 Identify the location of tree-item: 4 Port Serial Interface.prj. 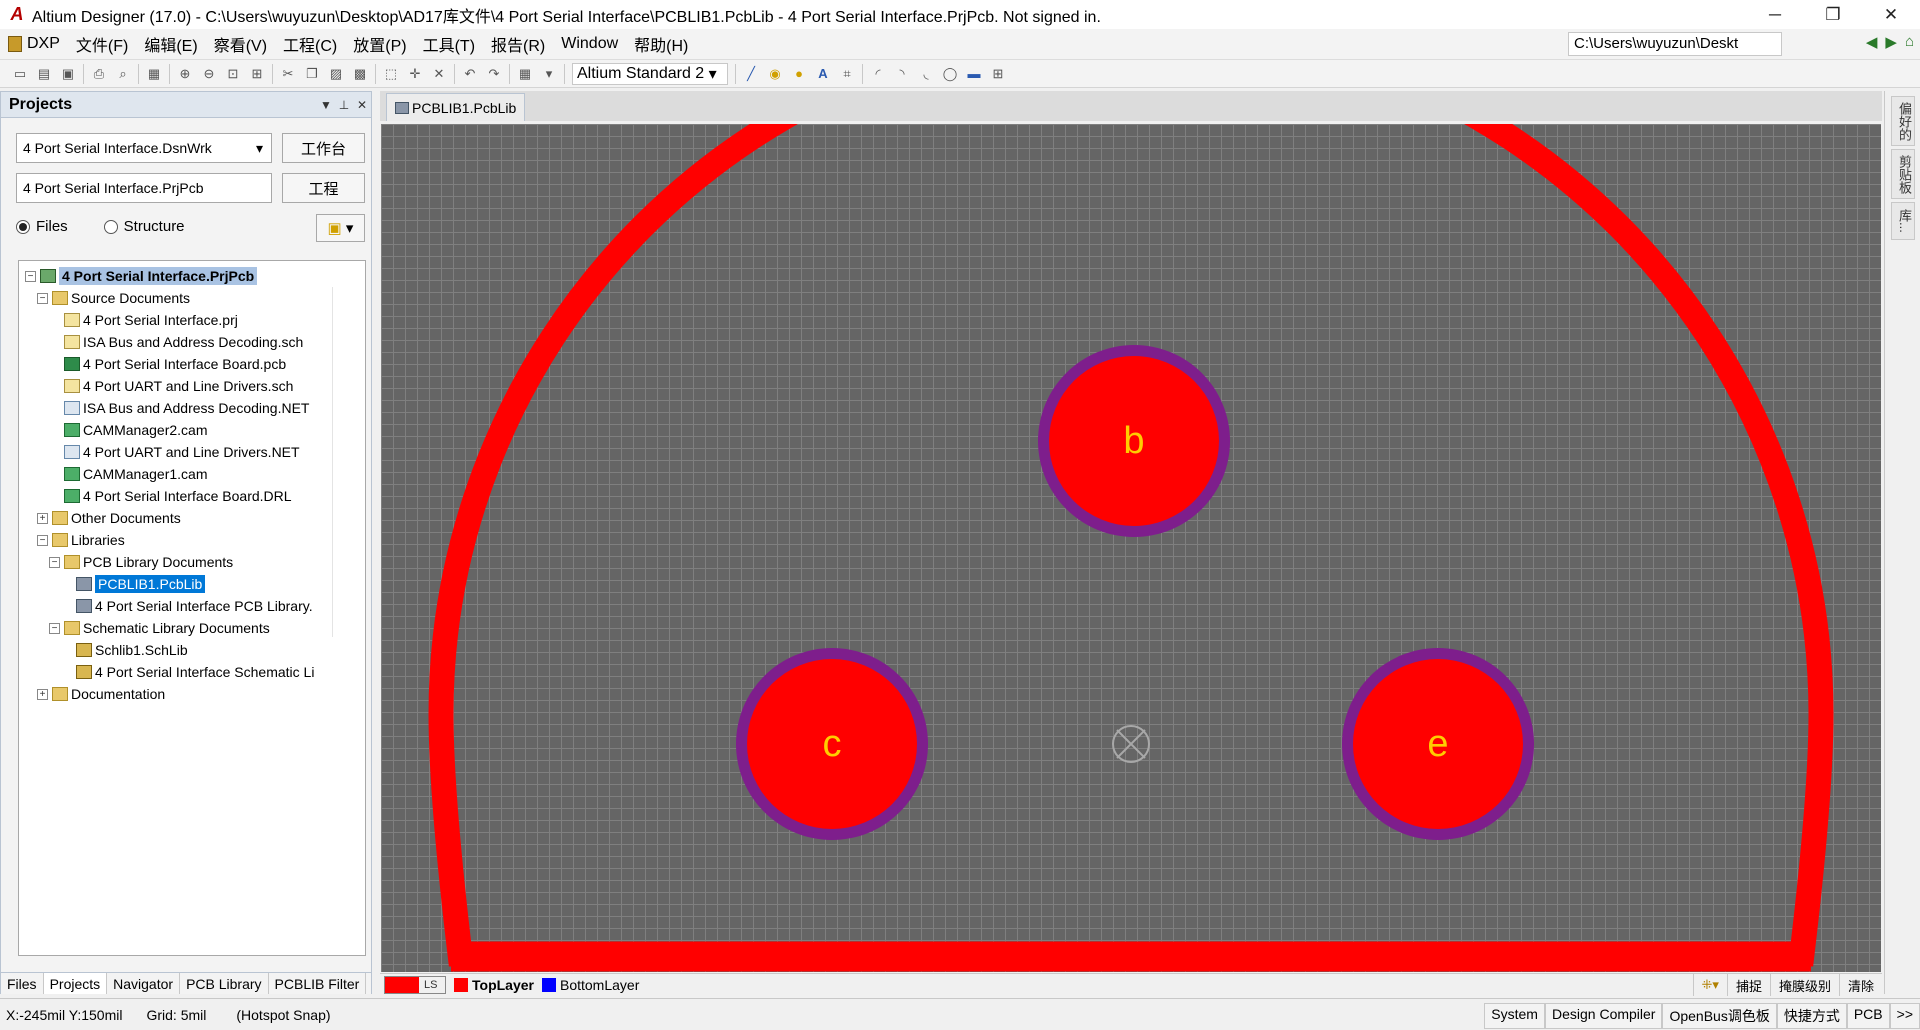
(189, 320).